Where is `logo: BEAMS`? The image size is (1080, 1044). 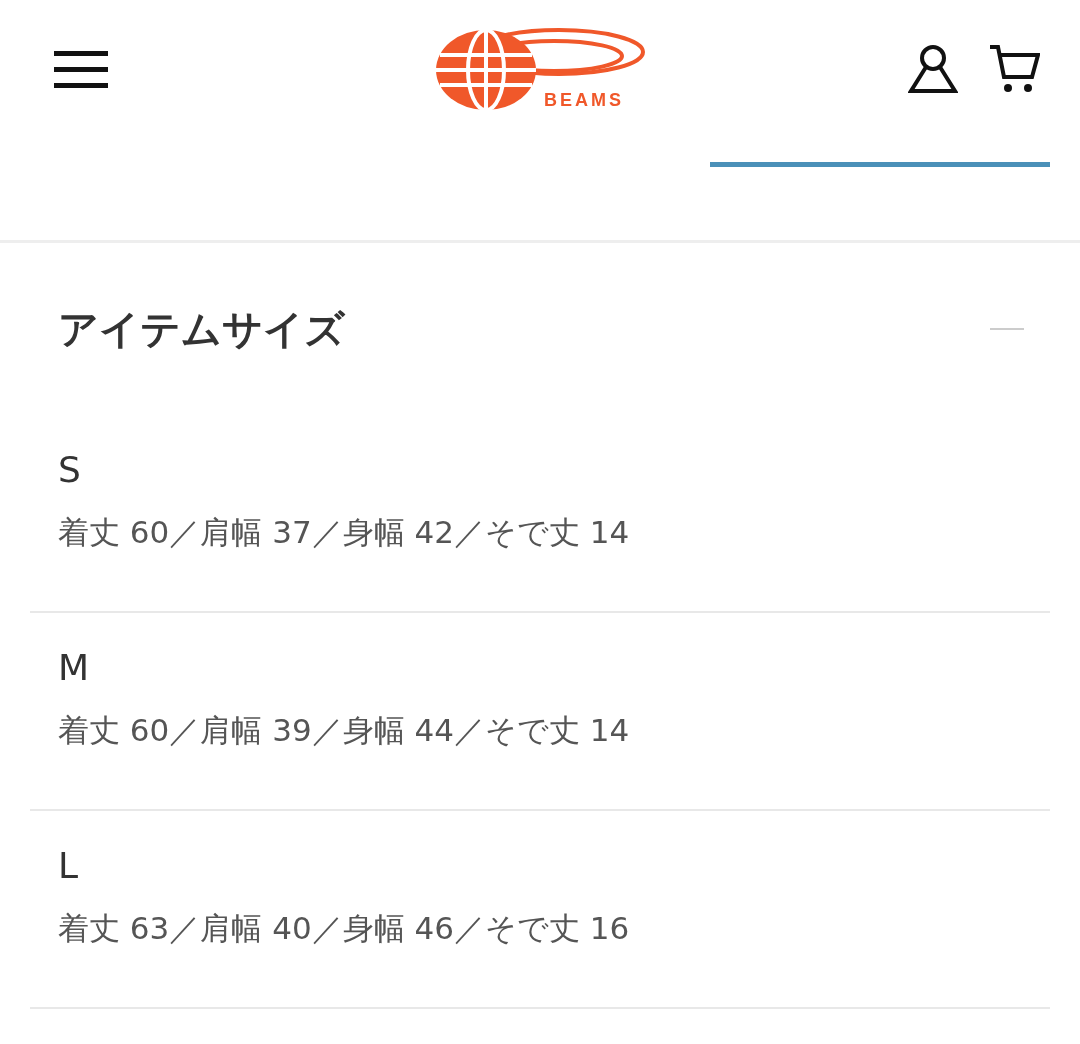
logo: BEAMS is located at coordinates (540, 66).